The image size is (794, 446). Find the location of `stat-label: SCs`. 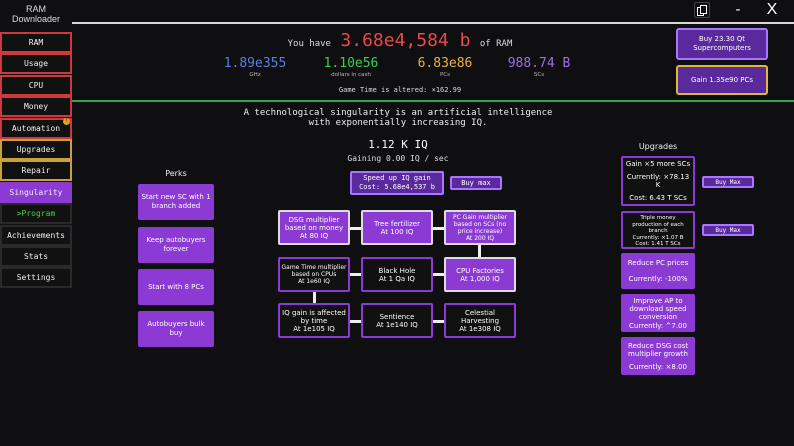

stat-label: SCs is located at coordinates (539, 75).